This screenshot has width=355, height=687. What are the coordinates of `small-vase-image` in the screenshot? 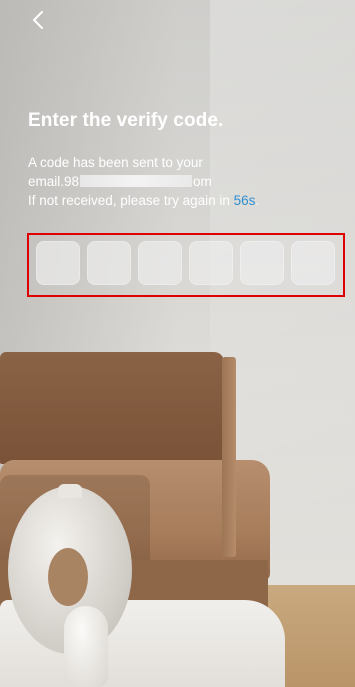 It's located at (86, 646).